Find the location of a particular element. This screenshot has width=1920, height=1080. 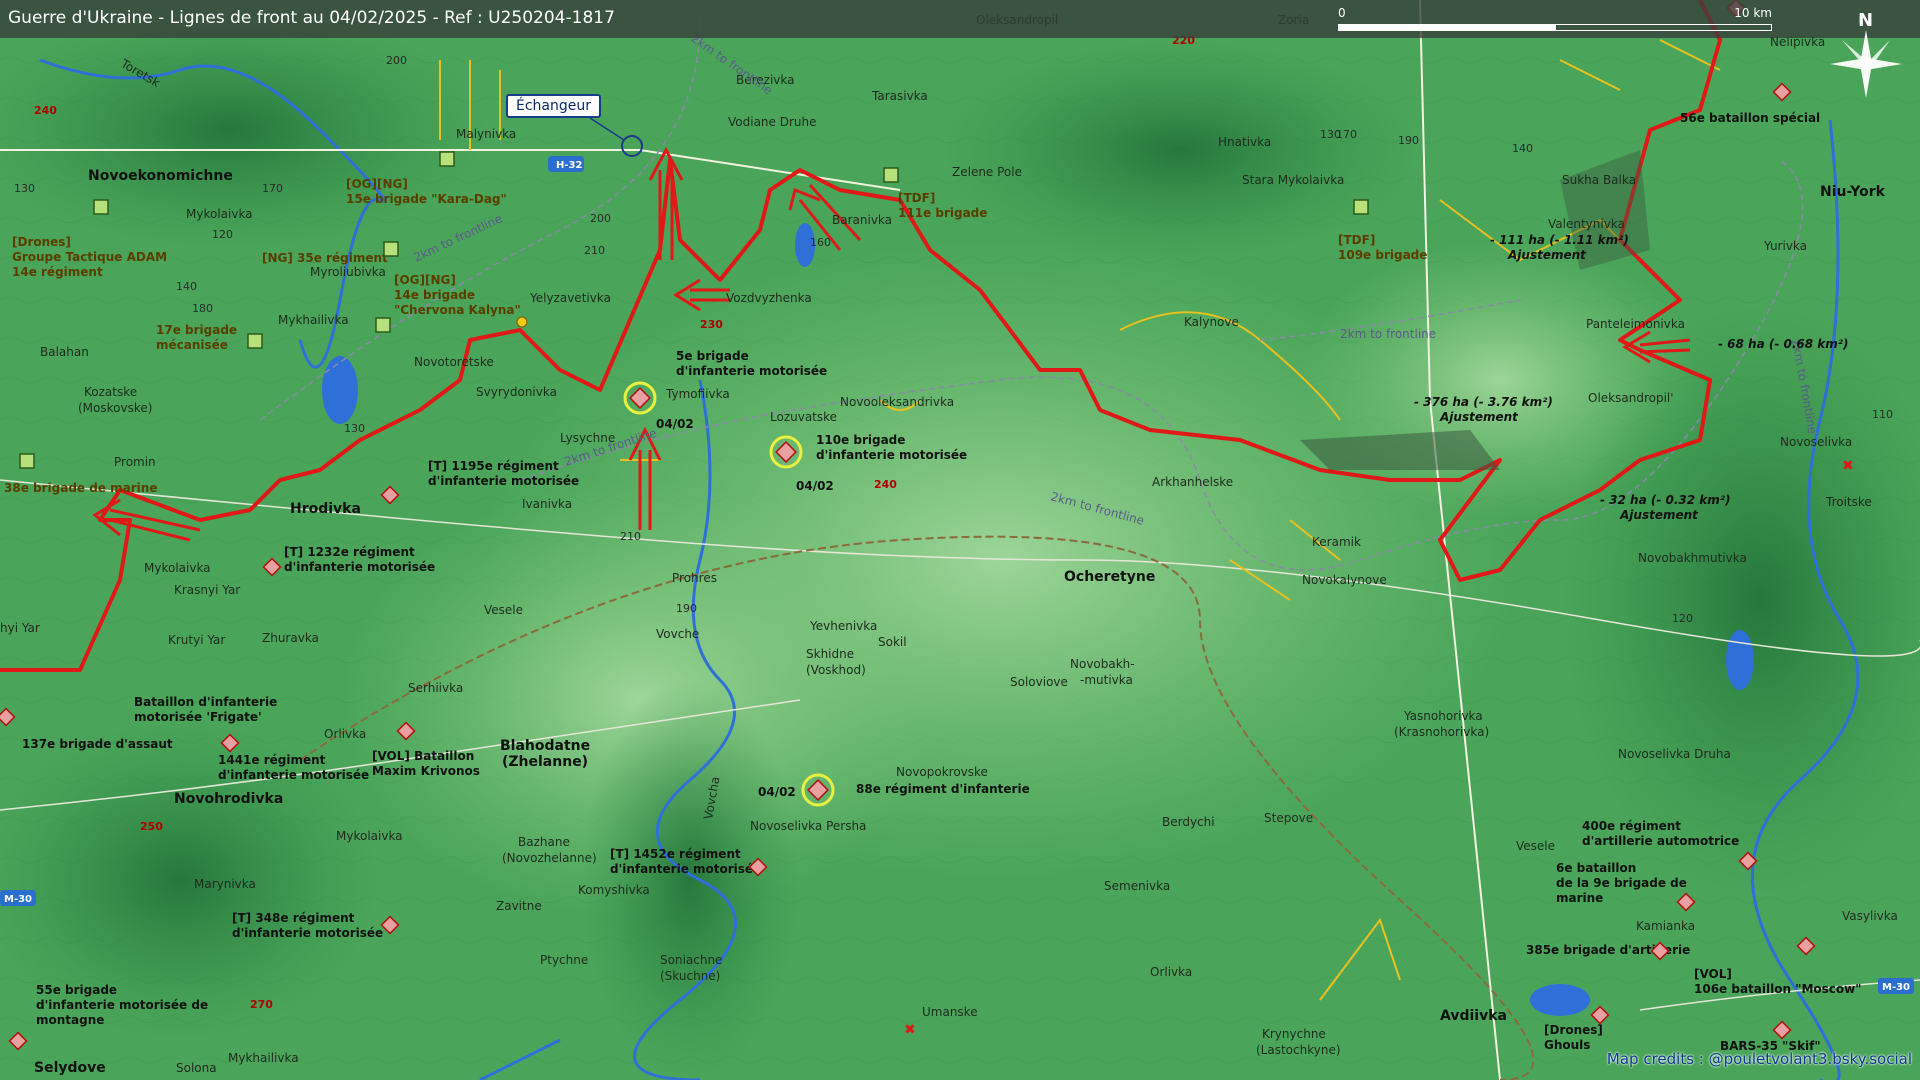

road-badge-h32: H-32 is located at coordinates (566, 164).